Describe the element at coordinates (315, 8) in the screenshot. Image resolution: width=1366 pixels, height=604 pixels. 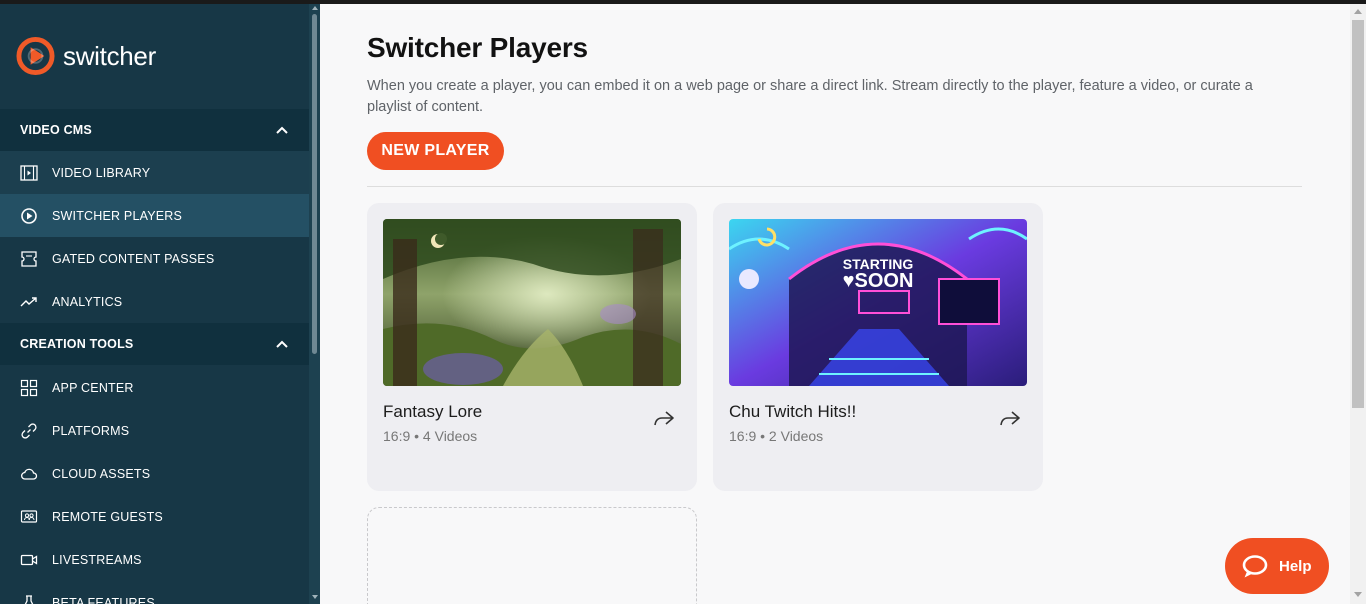
I see `sidebar-scroll-up-icon` at that location.